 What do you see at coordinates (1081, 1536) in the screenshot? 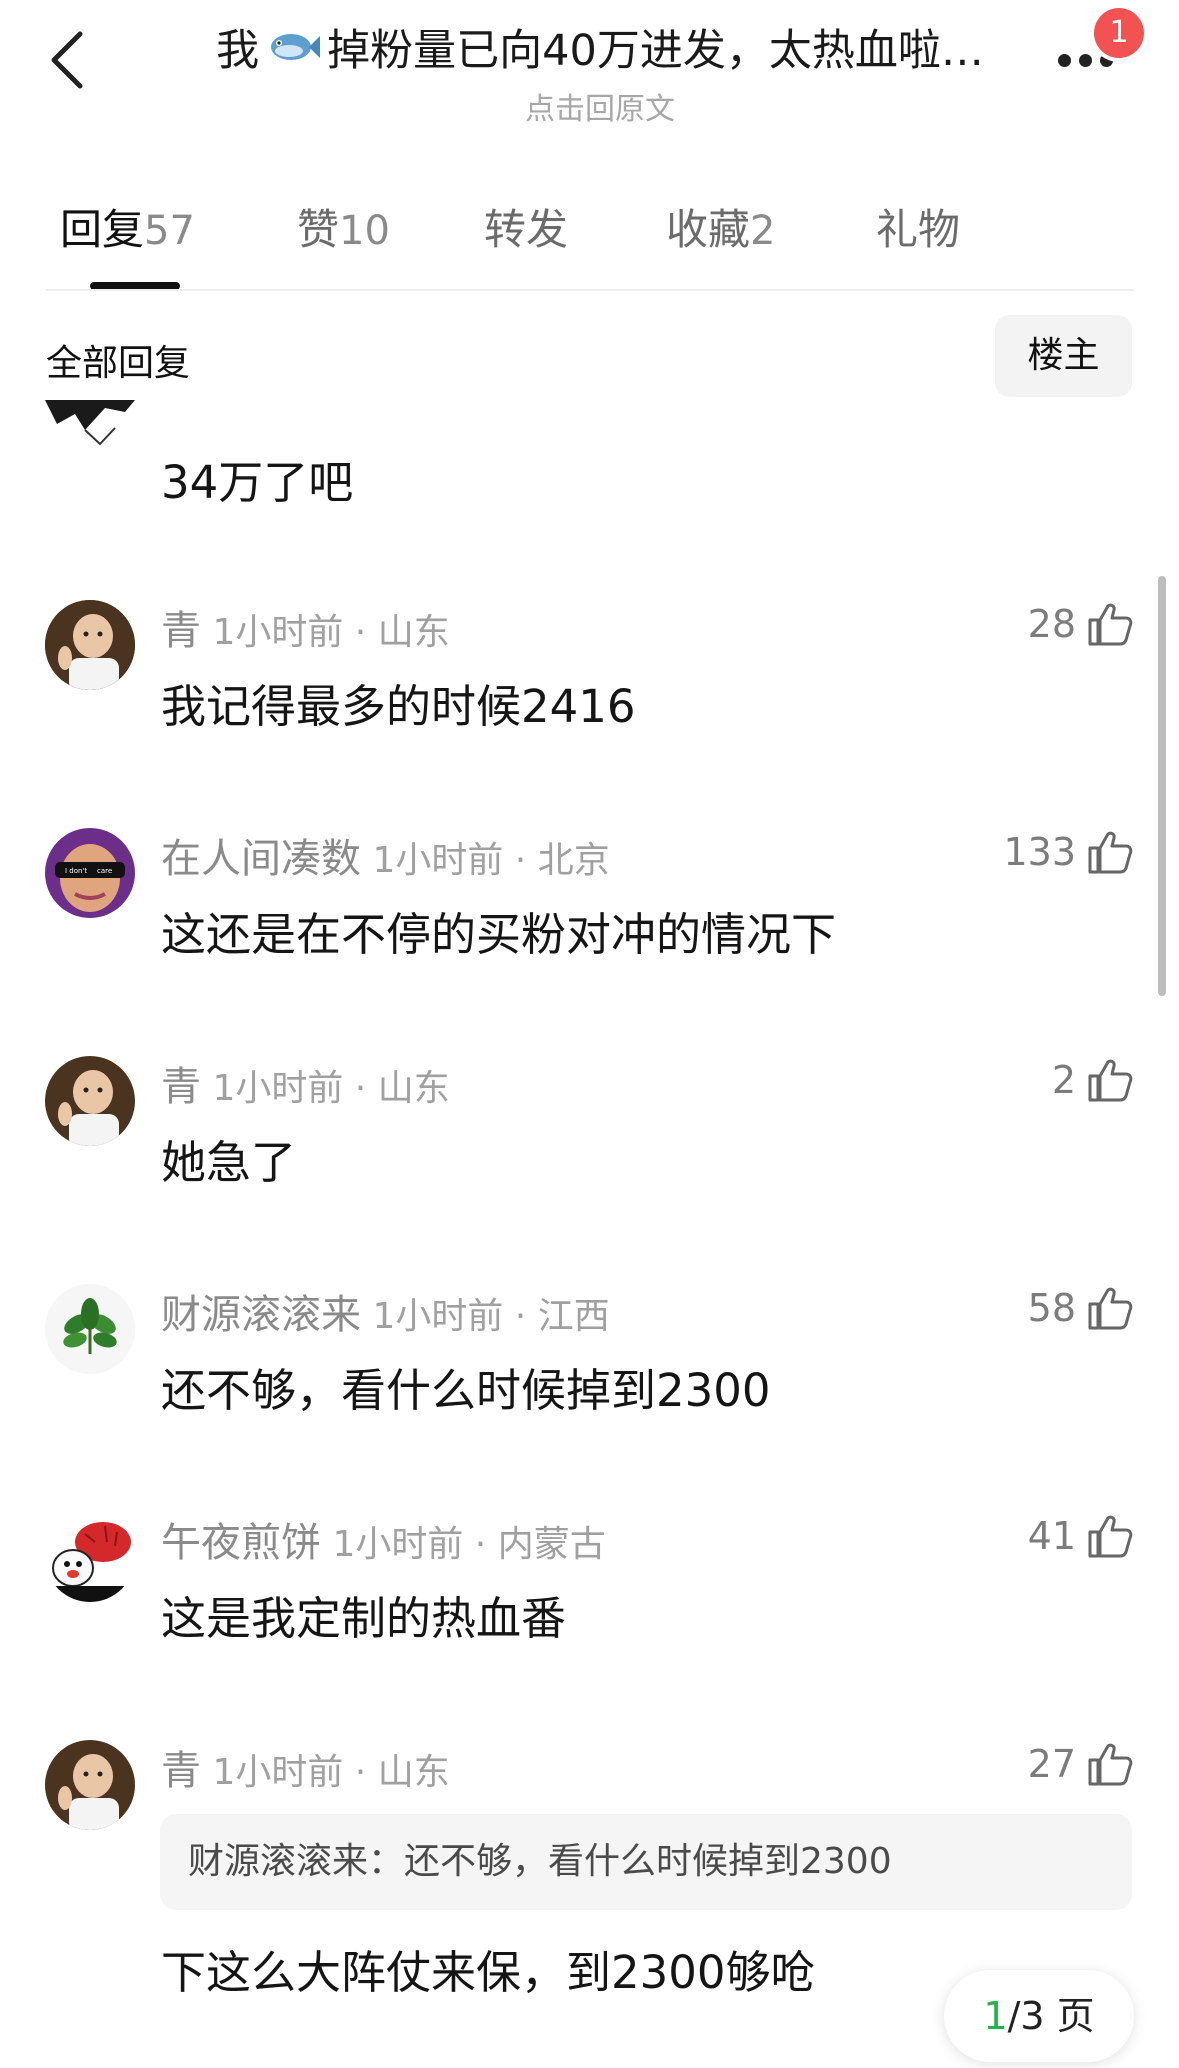
I see `like-button: 41` at bounding box center [1081, 1536].